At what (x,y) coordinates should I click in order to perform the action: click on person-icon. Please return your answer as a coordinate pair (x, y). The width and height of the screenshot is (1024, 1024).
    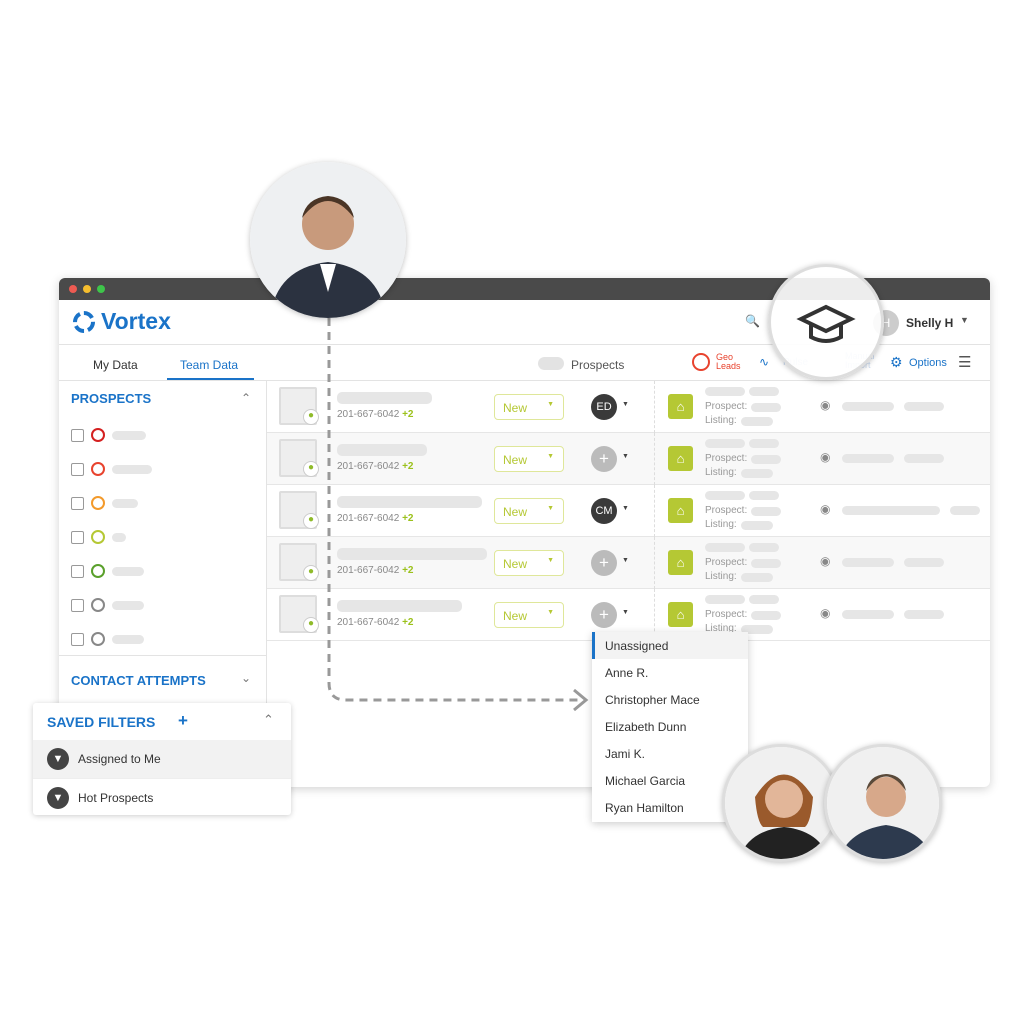
    Looking at the image, I should click on (328, 240).